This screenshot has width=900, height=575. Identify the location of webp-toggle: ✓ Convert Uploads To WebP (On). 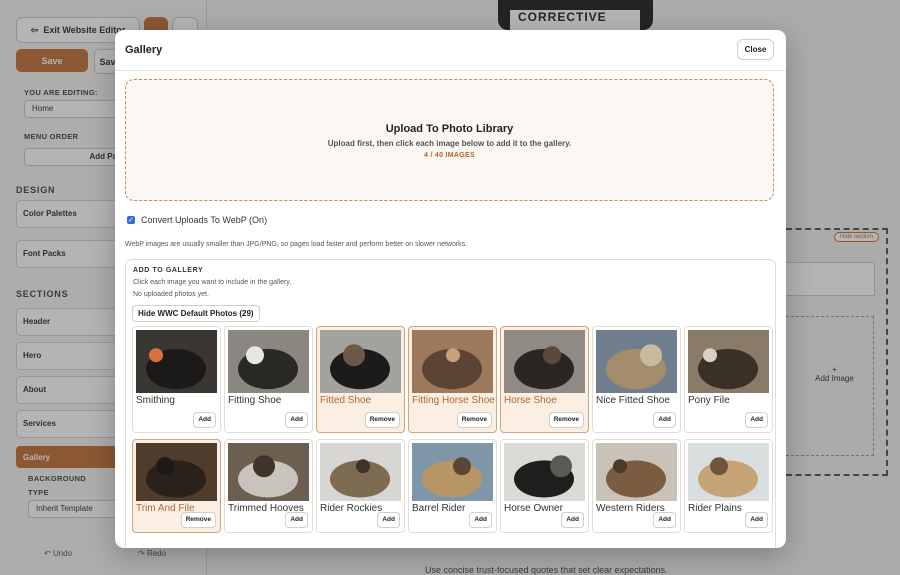
(197, 220).